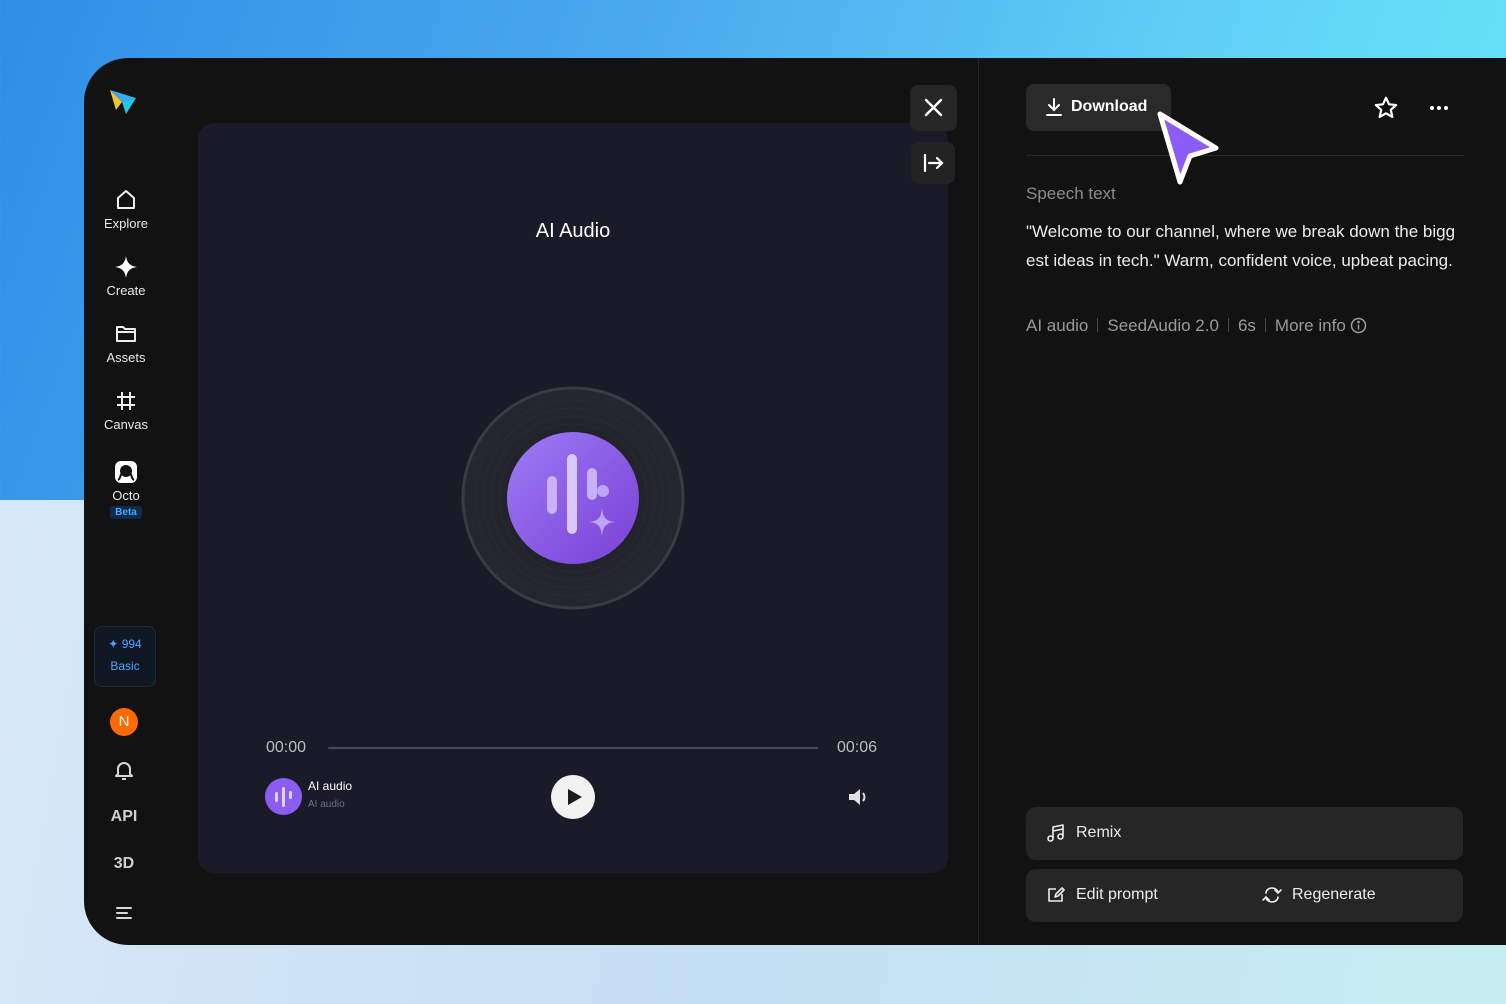 This screenshot has width=1506, height=1004. What do you see at coordinates (1246, 325) in the screenshot?
I see `meta-duration: 6s` at bounding box center [1246, 325].